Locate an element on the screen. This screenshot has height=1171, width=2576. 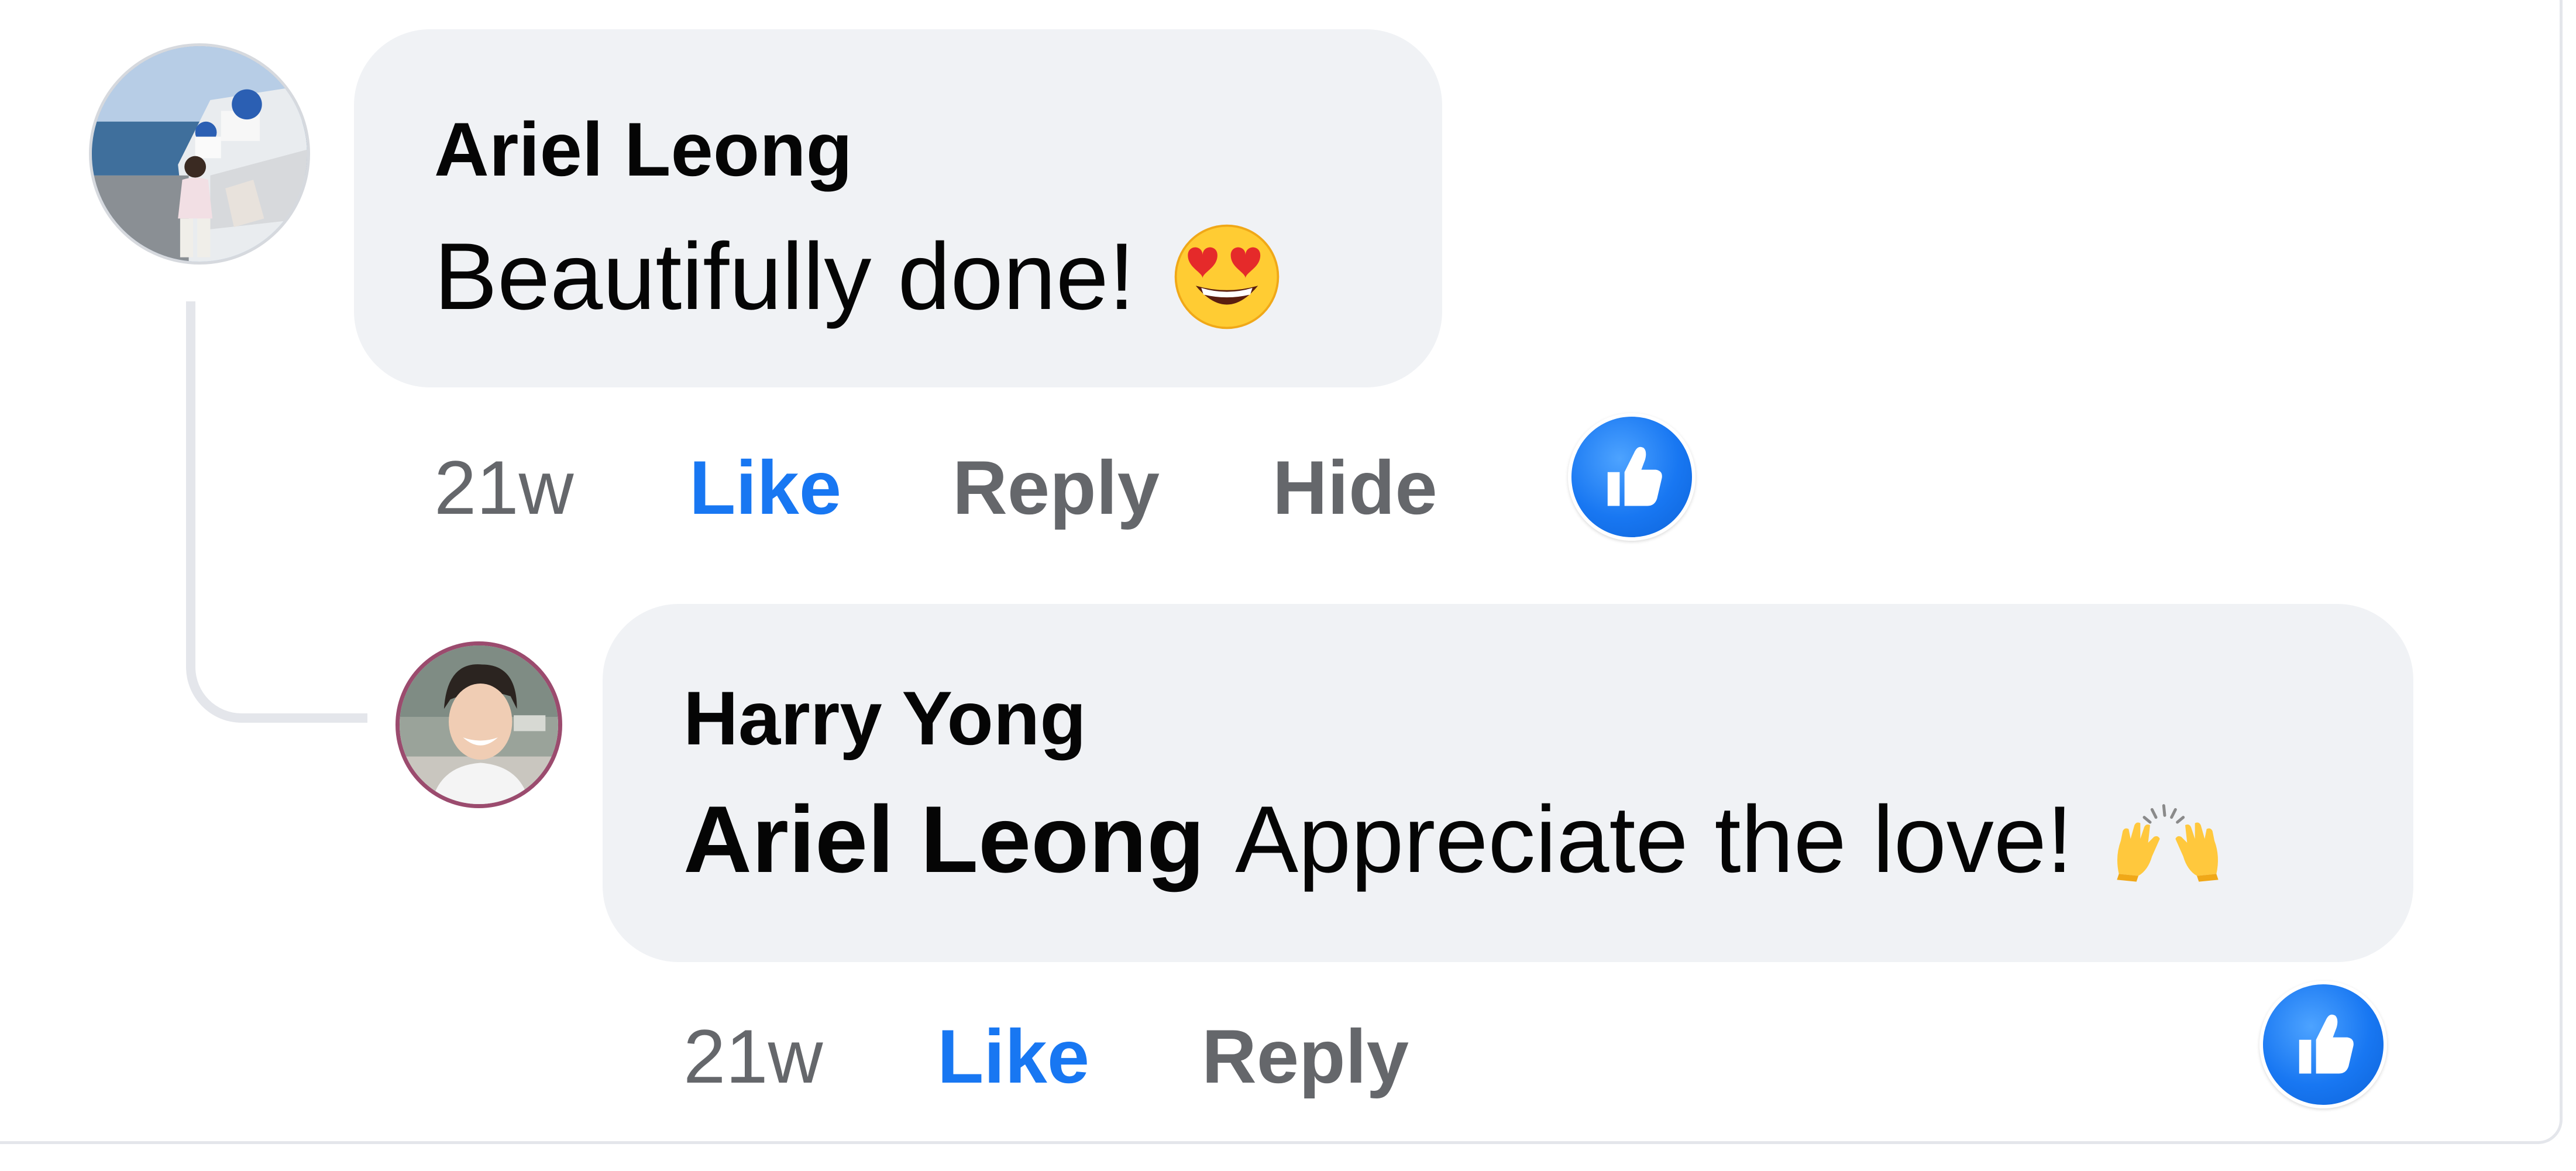
comment-text: Beautifully done! is located at coordinates (858, 276).